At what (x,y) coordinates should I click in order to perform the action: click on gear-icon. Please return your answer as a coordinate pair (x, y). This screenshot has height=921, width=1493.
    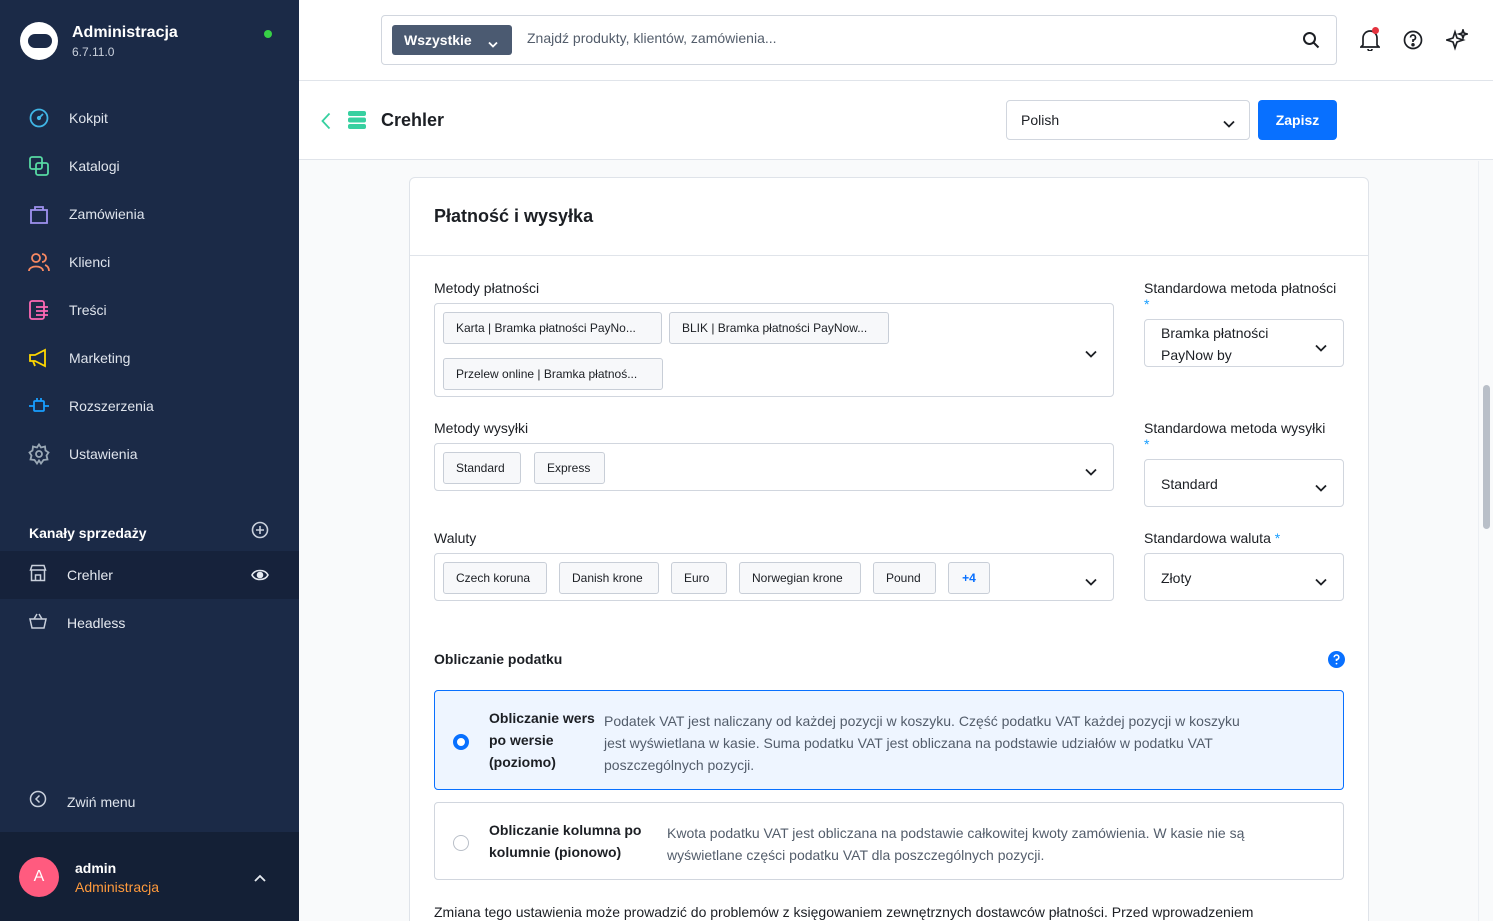
    Looking at the image, I should click on (39, 454).